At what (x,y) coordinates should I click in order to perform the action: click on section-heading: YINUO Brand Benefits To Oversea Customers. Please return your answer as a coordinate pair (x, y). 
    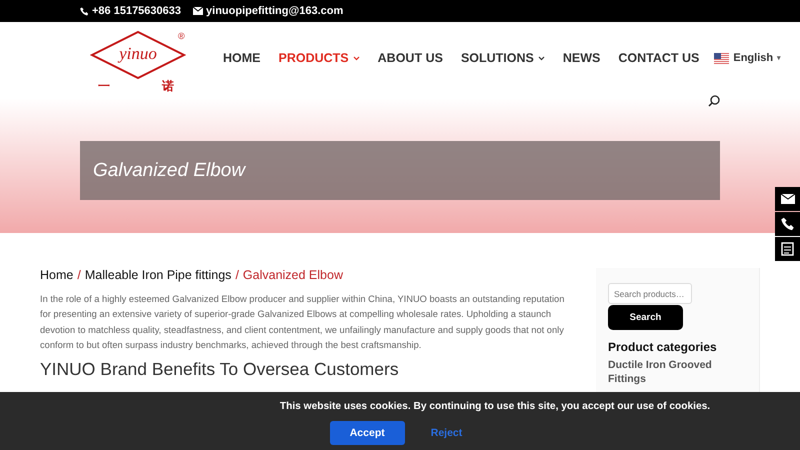
    Looking at the image, I should click on (220, 369).